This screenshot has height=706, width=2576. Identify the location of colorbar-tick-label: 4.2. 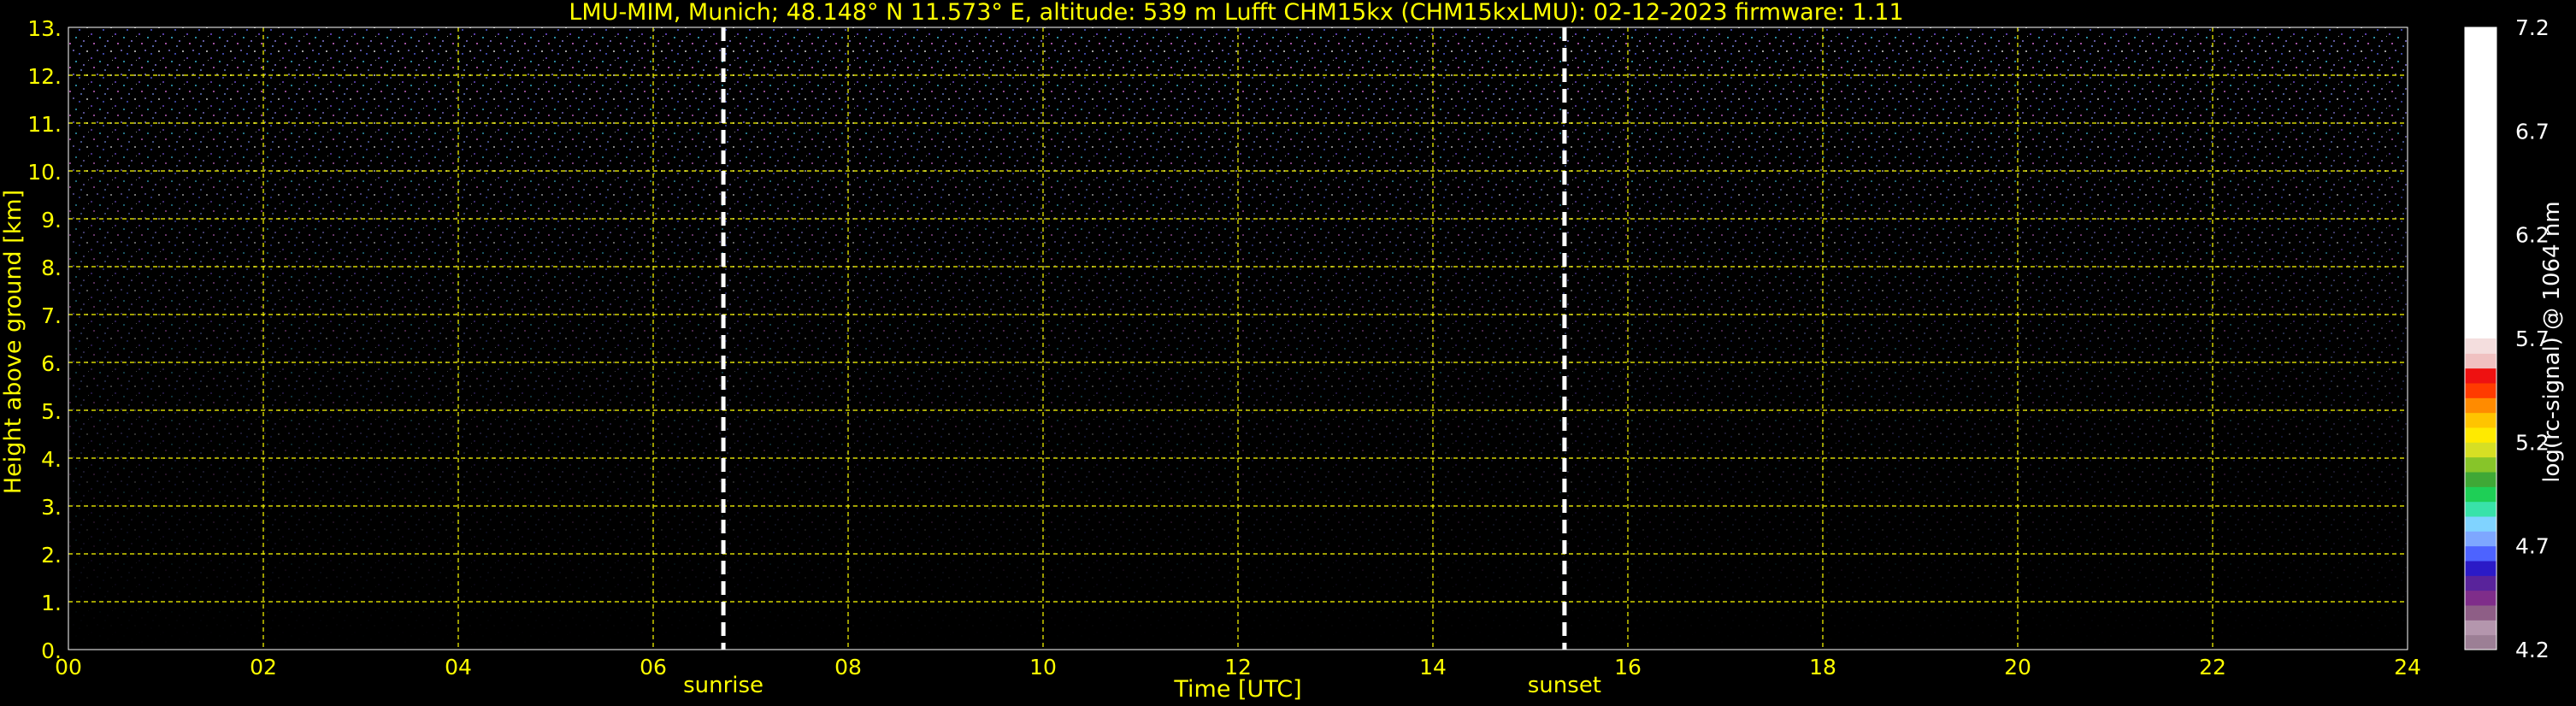
(2532, 650).